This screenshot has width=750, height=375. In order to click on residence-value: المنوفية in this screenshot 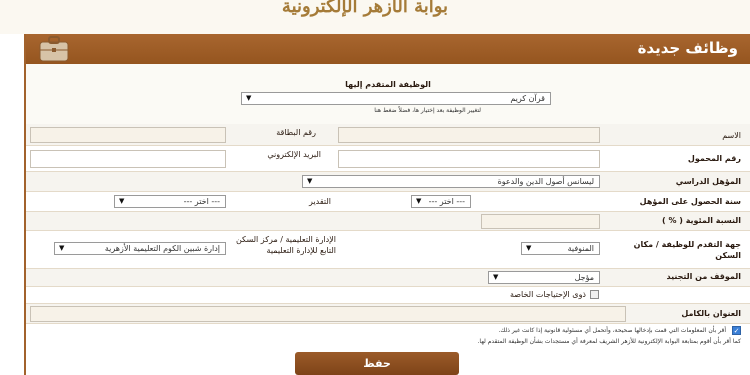, I will do `click(580, 248)`.